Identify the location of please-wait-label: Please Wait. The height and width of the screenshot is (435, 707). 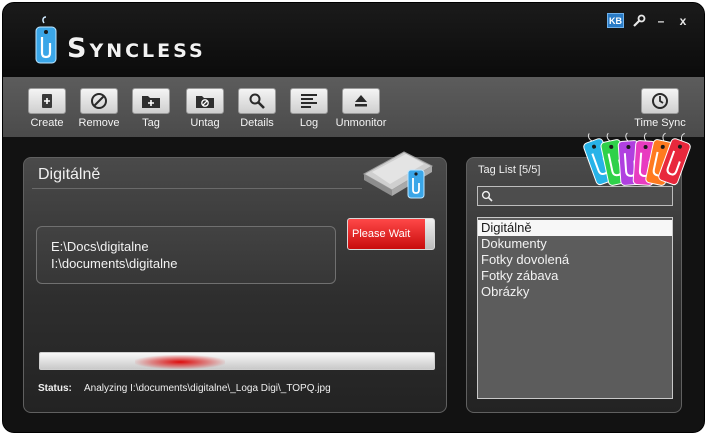
(381, 234).